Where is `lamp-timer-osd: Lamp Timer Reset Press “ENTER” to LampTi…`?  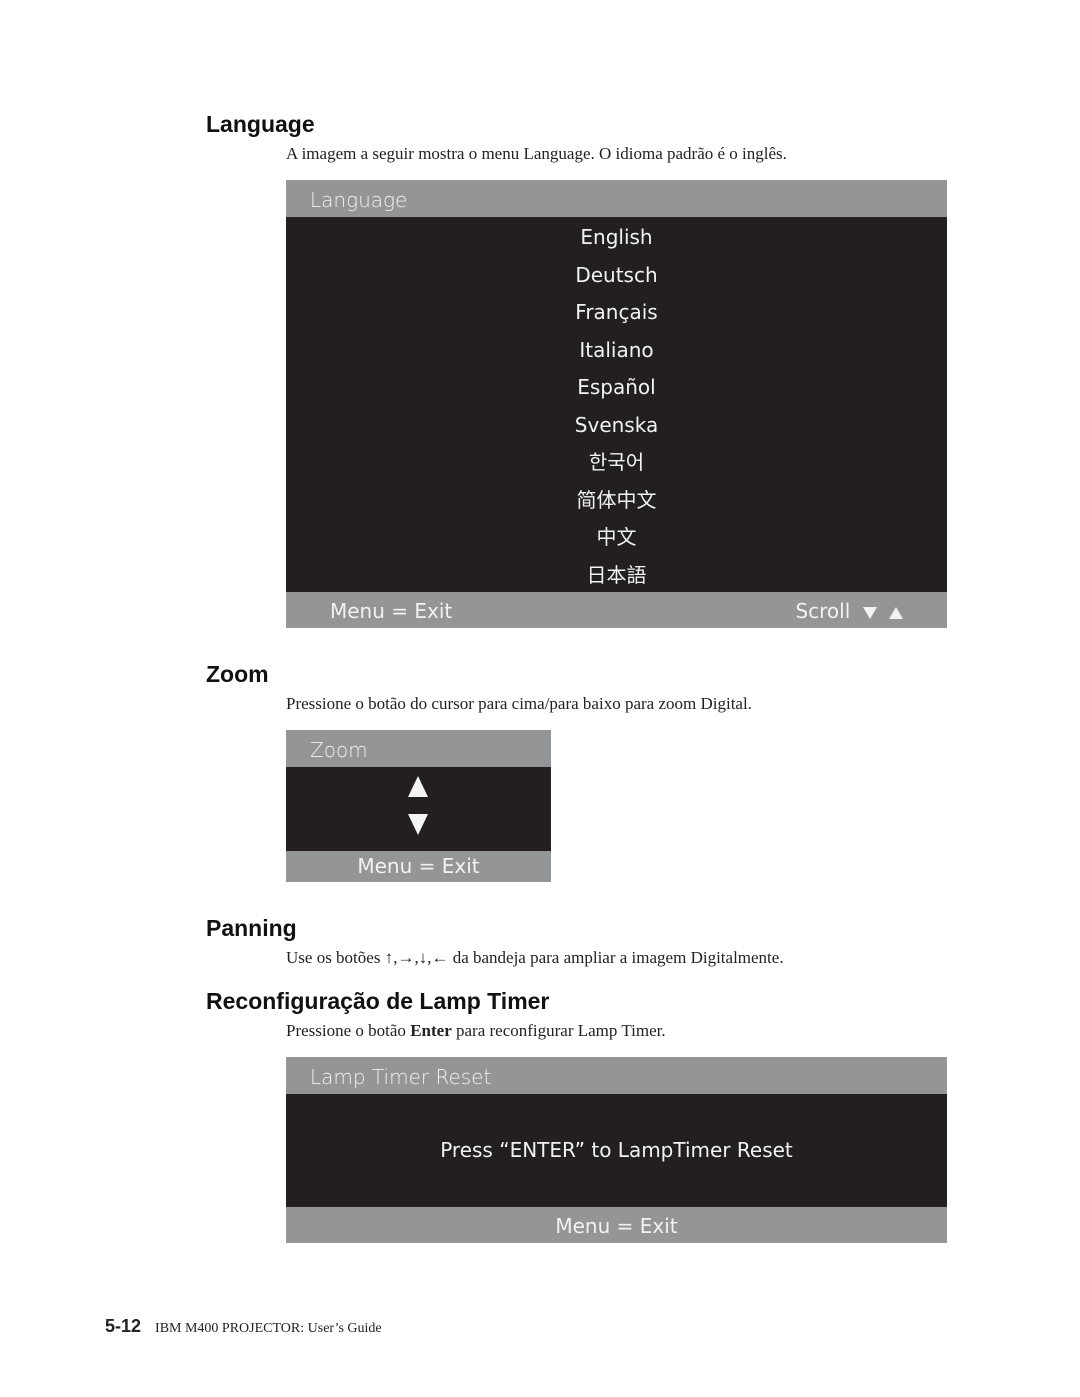
lamp-timer-osd: Lamp Timer Reset Press “ENTER” to LampTi… is located at coordinates (616, 1150).